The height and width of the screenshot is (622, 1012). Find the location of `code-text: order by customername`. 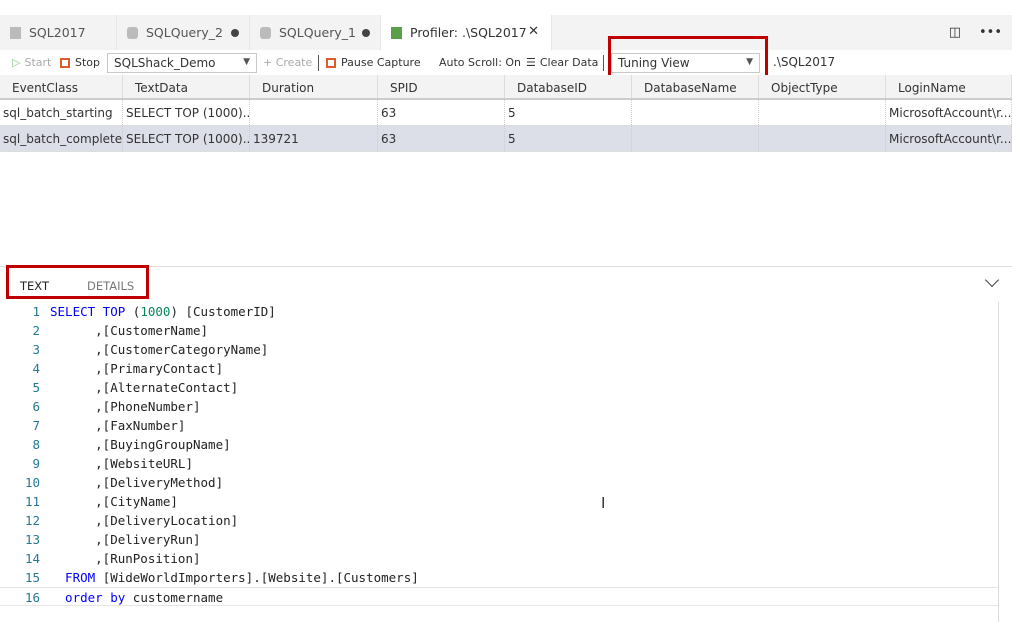

code-text: order by customername is located at coordinates (136, 597).